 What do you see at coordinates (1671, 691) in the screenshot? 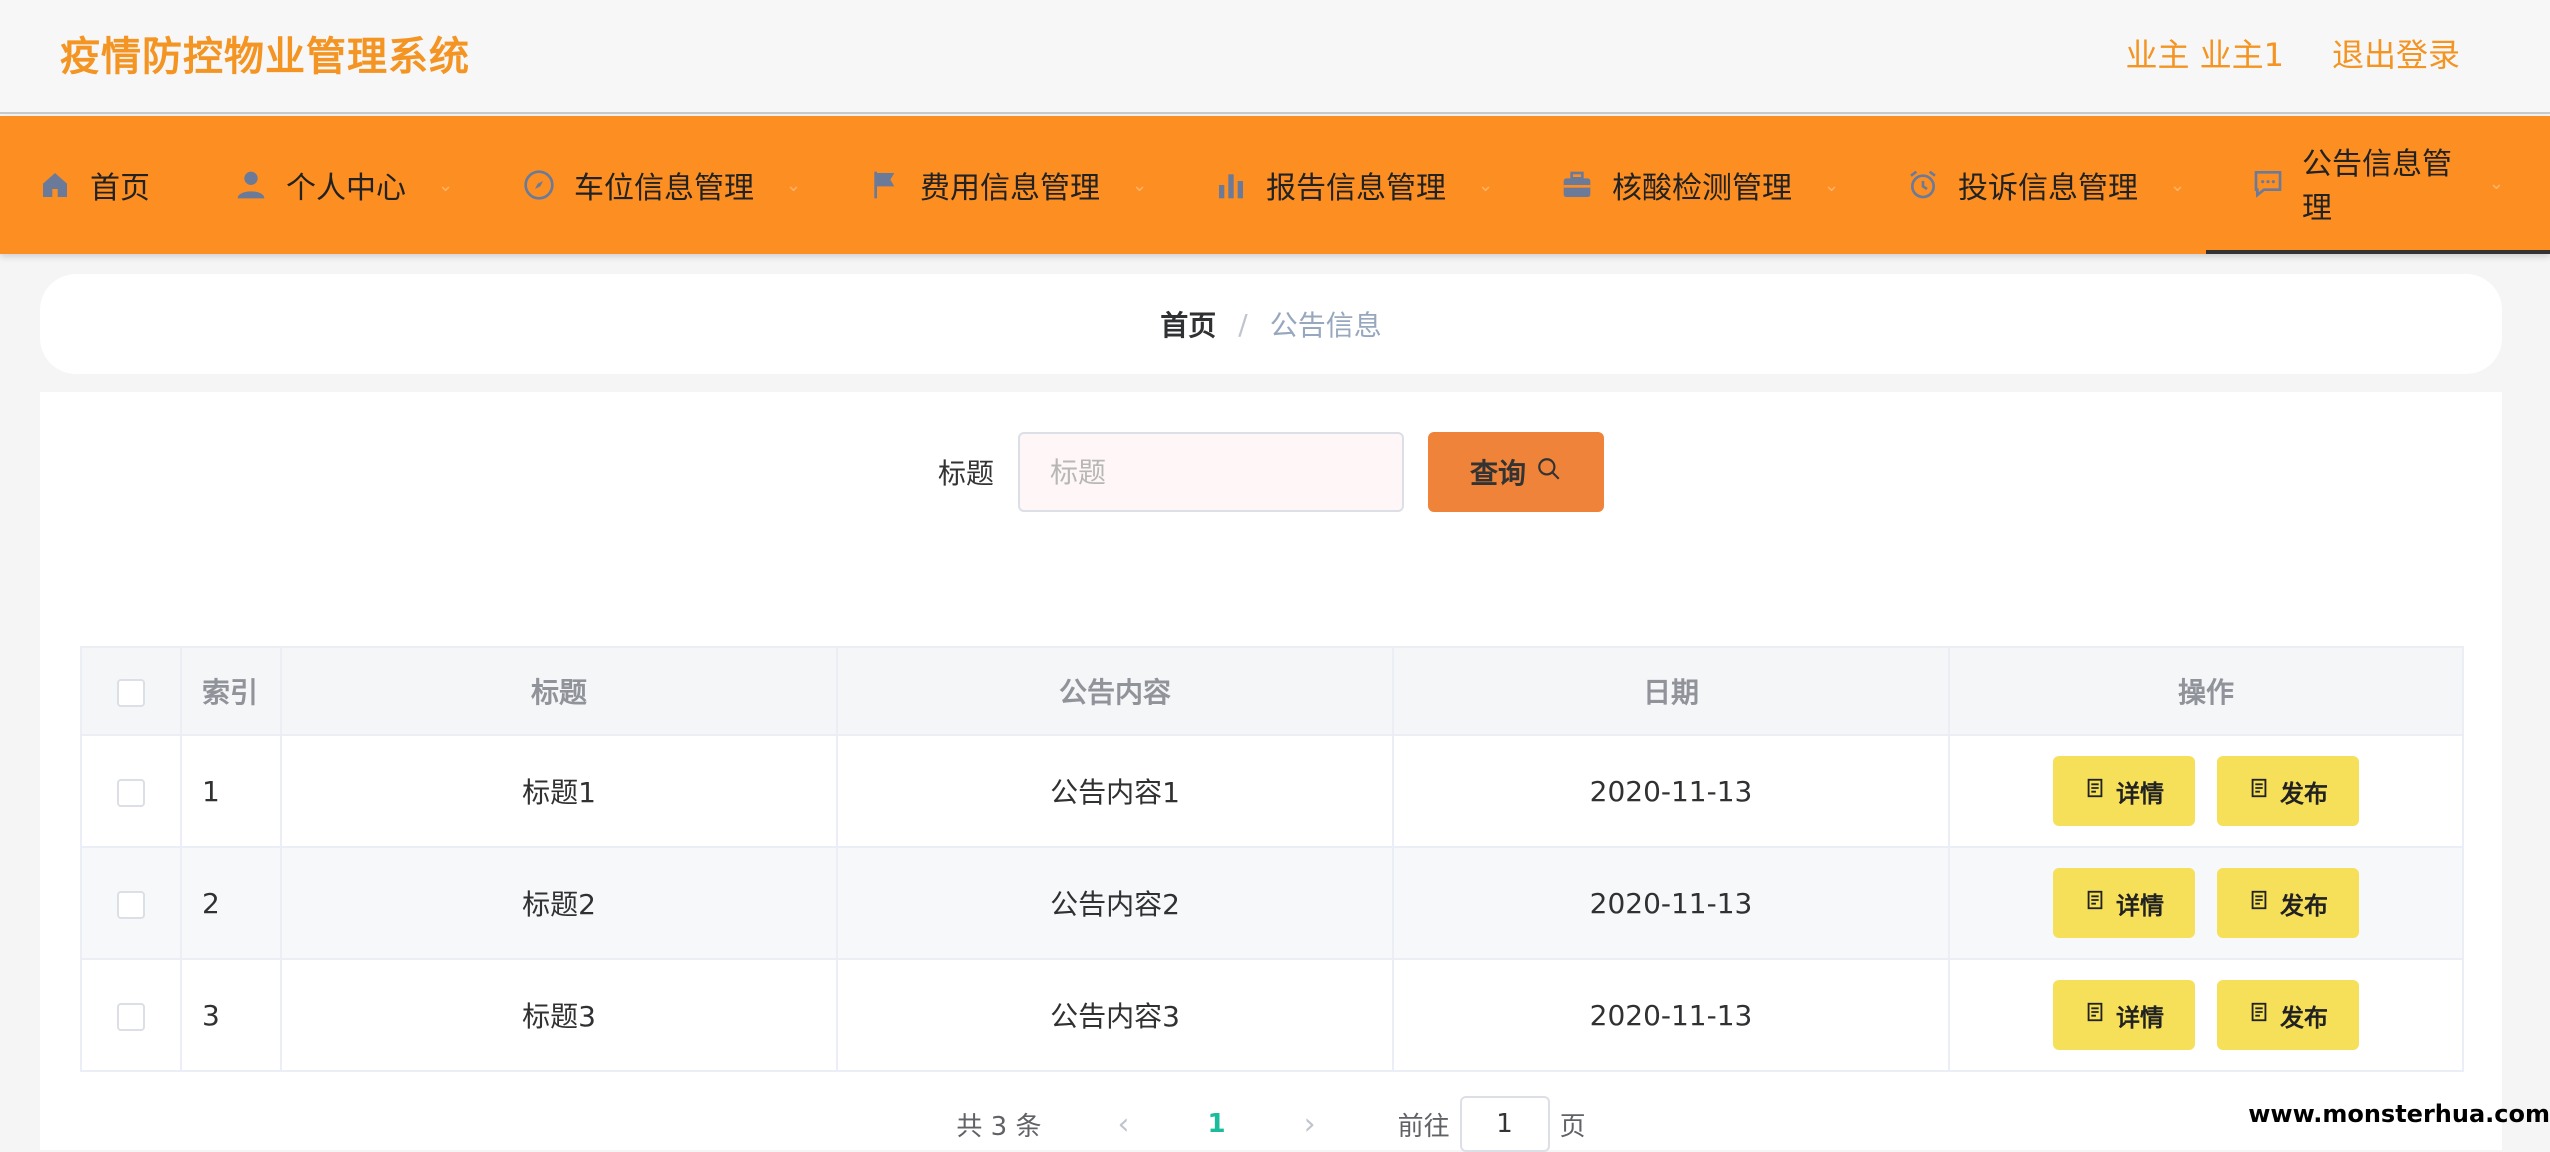
I see `column-header-date: 日期` at bounding box center [1671, 691].